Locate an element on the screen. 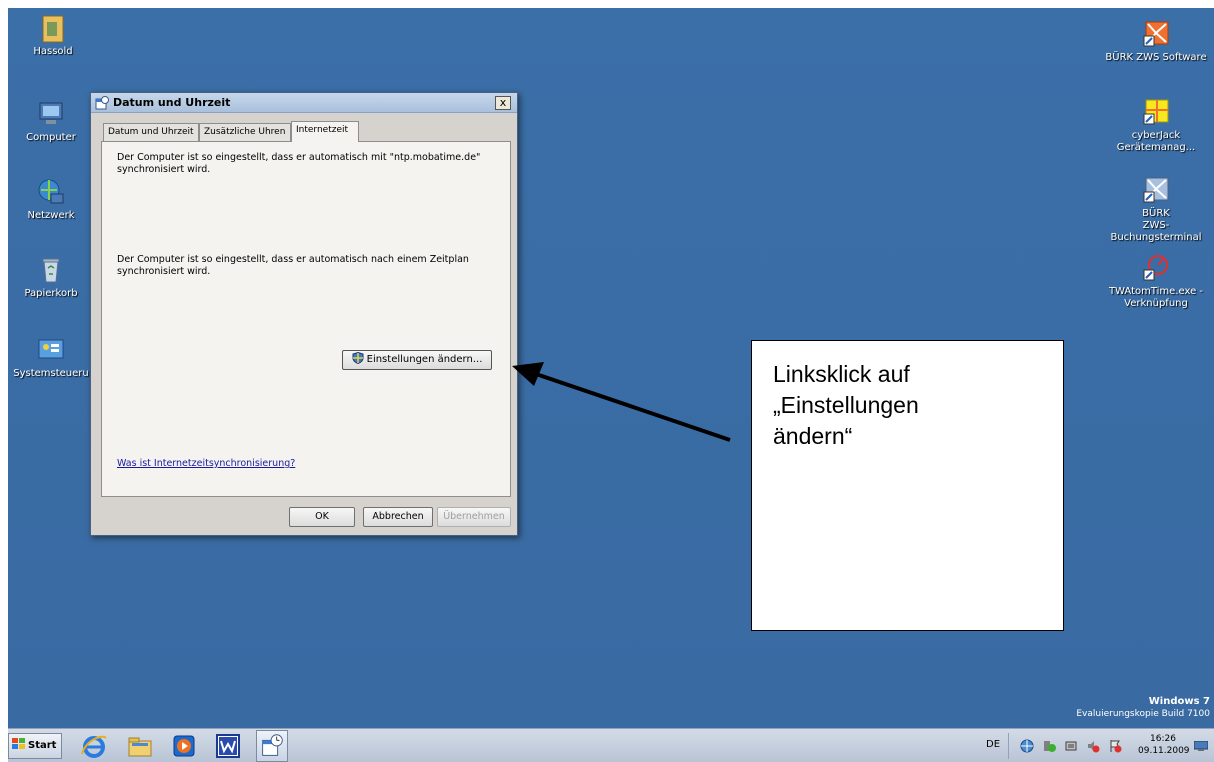 The height and width of the screenshot is (762, 1214). dialog-title: Datum und Uhrzeit is located at coordinates (172, 102).